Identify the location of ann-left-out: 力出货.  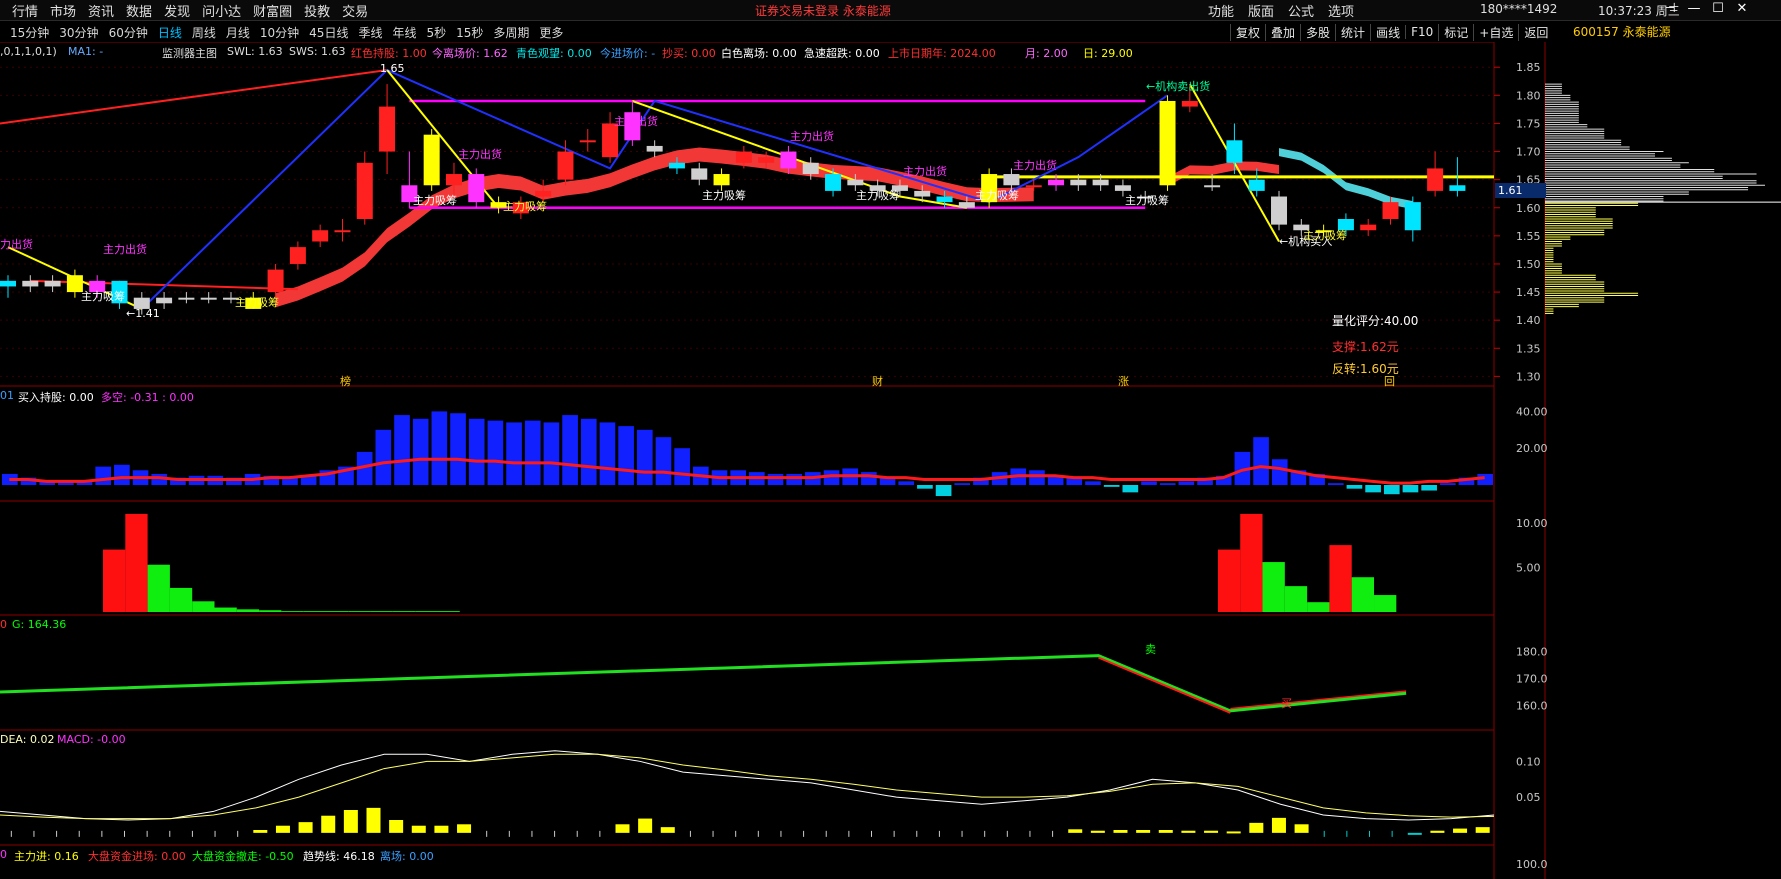
(16, 244).